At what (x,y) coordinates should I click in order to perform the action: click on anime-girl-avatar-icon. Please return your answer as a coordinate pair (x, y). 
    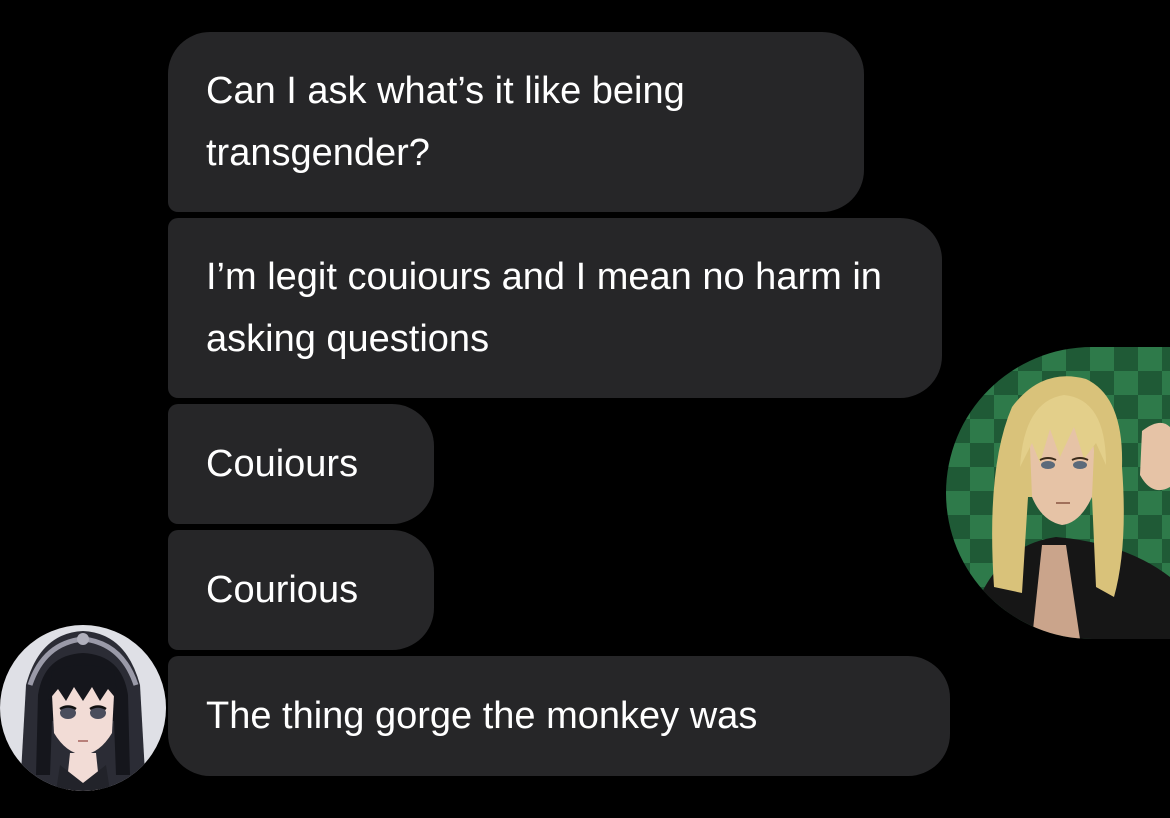
    Looking at the image, I should click on (83, 708).